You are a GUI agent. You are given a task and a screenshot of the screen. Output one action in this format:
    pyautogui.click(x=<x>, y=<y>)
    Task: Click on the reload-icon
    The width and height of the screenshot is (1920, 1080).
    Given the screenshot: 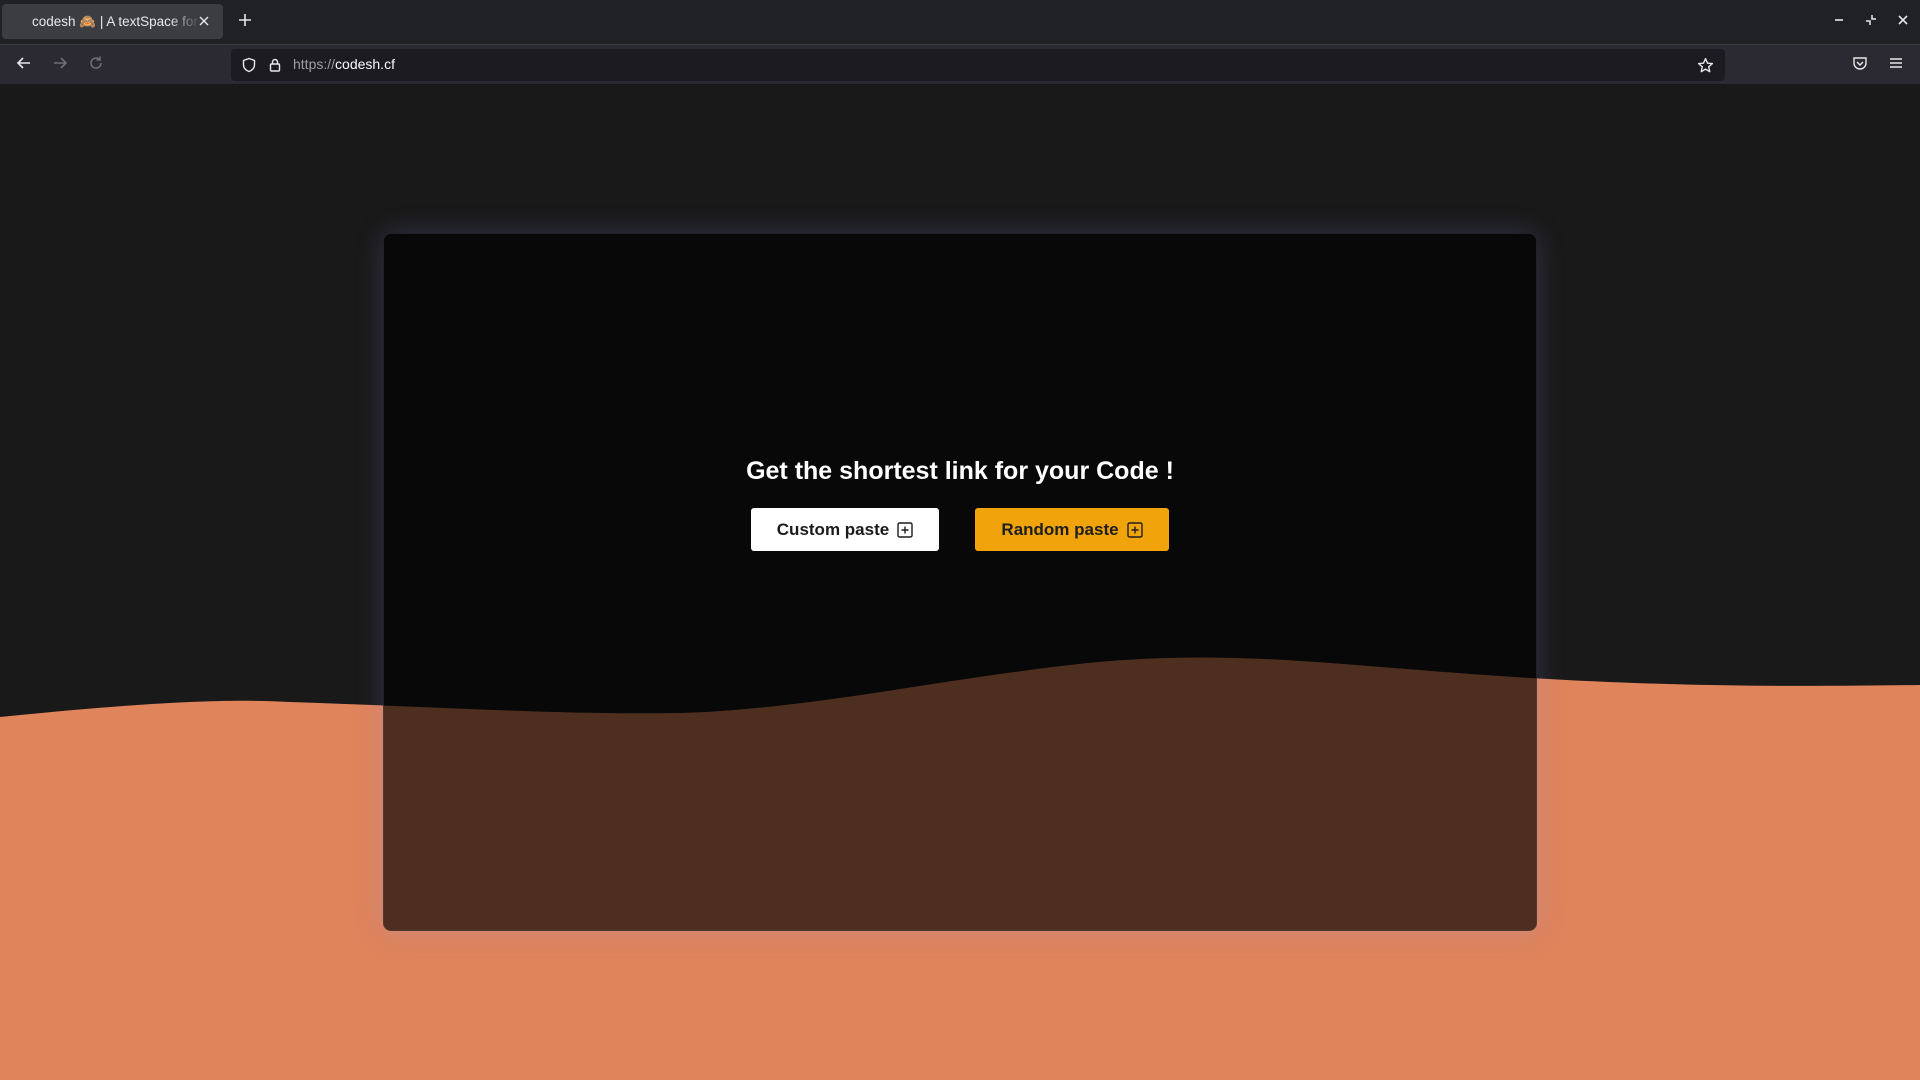 What is the action you would take?
    pyautogui.click(x=96, y=65)
    